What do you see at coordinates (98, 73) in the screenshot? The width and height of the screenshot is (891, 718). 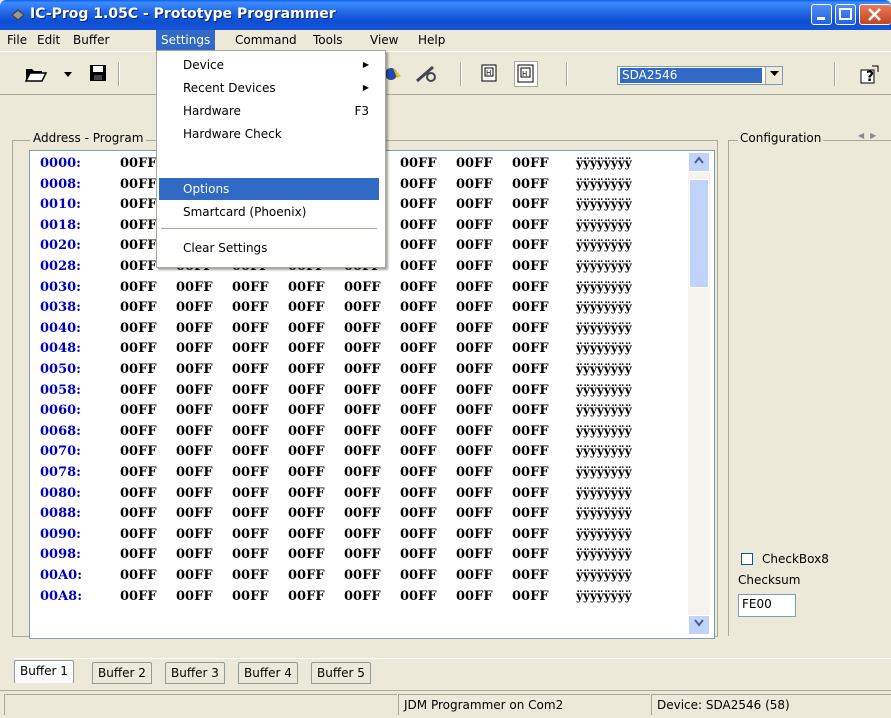 I see `save-icon` at bounding box center [98, 73].